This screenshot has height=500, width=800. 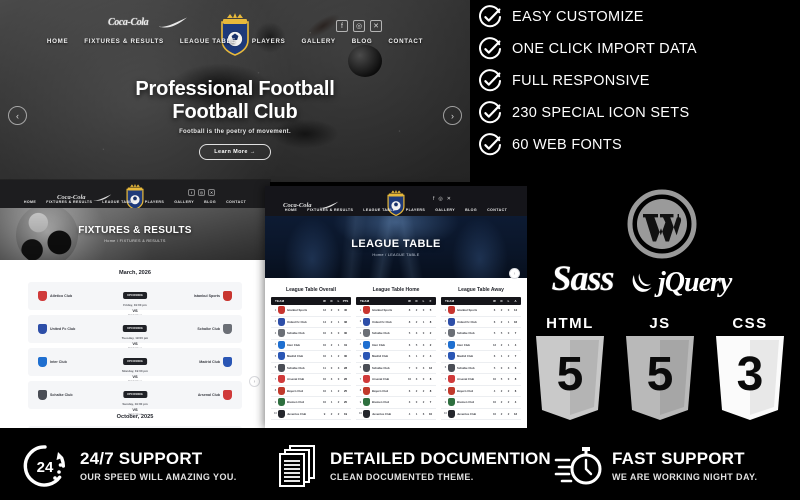 What do you see at coordinates (365, 301) in the screenshot?
I see `col-team: TEAM` at bounding box center [365, 301].